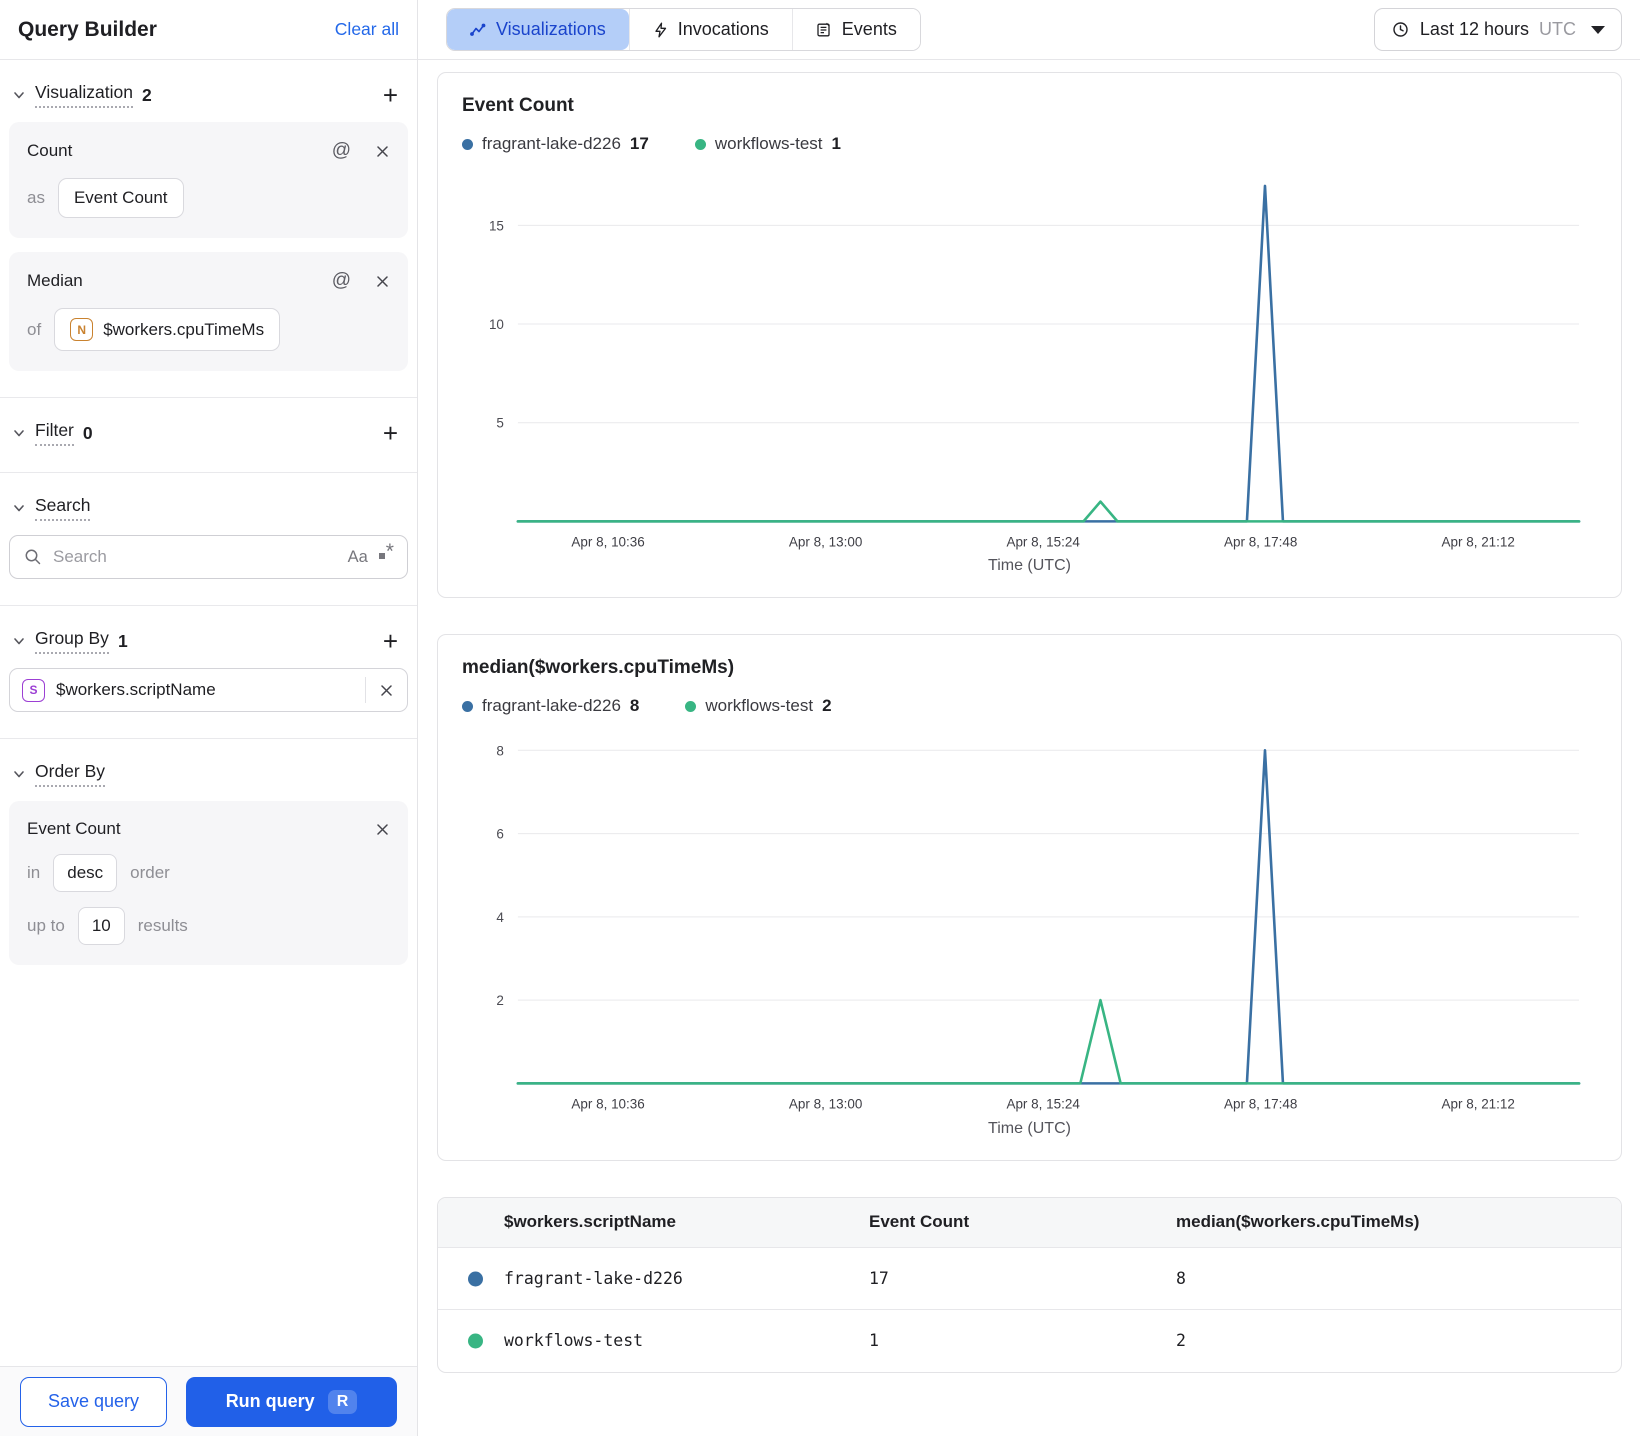  Describe the element at coordinates (500, 751) in the screenshot. I see `svg-text: 8` at that location.